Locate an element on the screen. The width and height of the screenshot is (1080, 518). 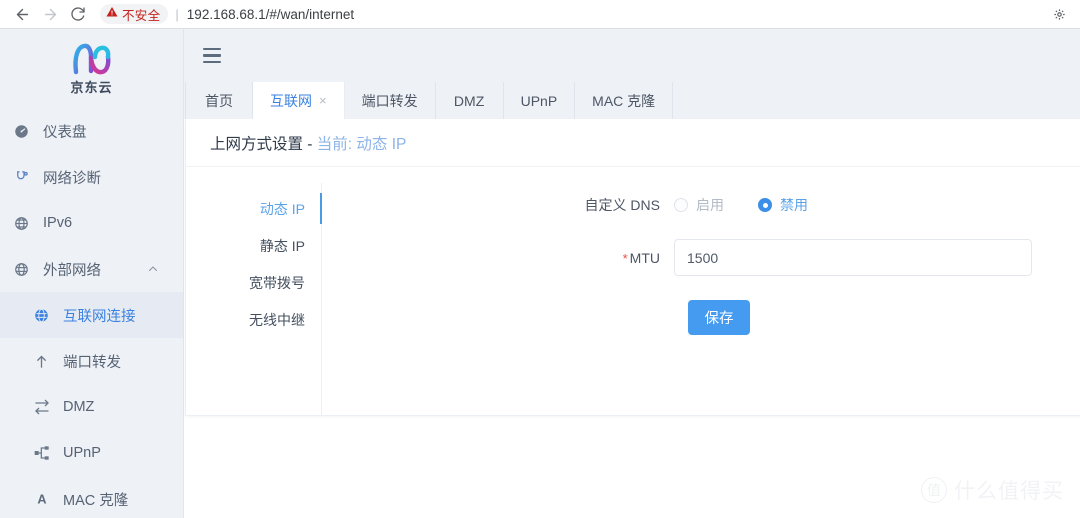
connection-mode-tabs: 动态 IP 静态 IP 宽带拨号 无线中继 is located at coordinates (266, 299).